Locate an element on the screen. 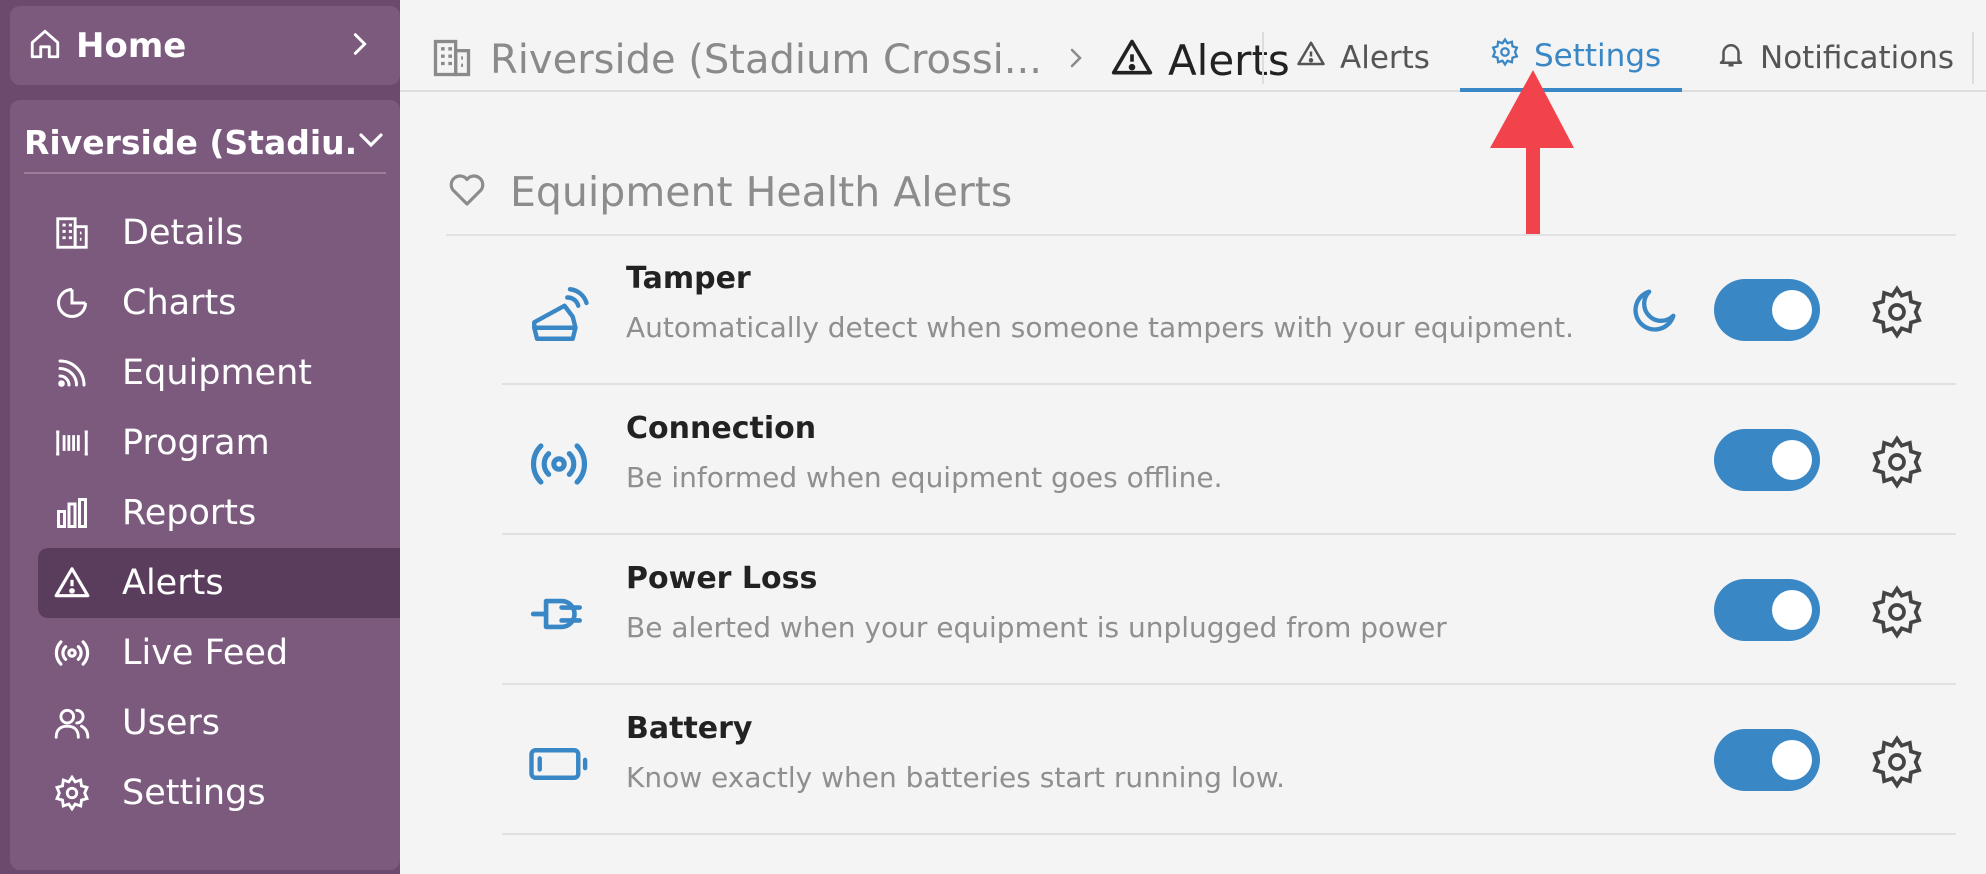  sidebar-item-settings: Settings is located at coordinates (219, 793).